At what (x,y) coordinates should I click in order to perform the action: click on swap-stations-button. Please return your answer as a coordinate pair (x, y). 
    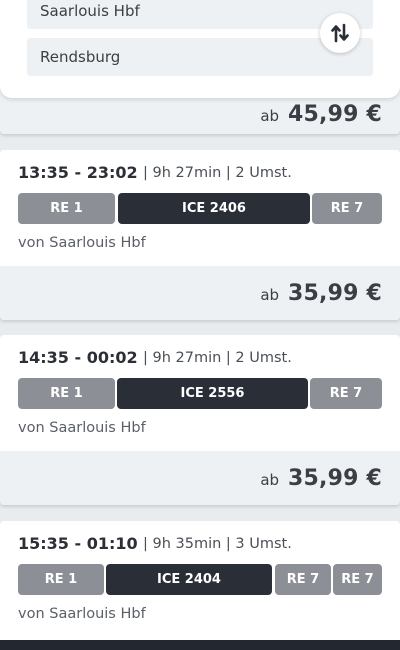
    Looking at the image, I should click on (340, 33).